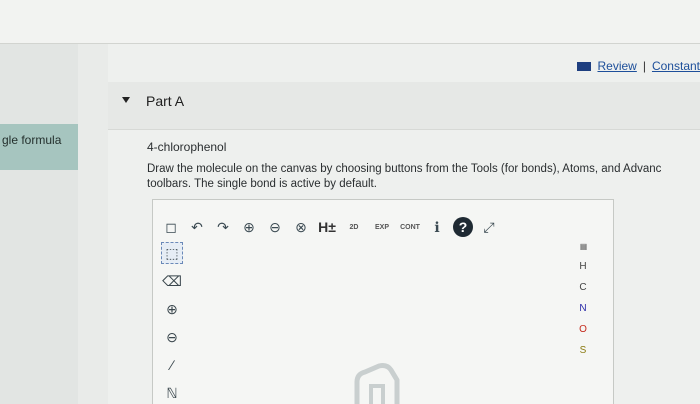 The image size is (700, 404). Describe the element at coordinates (584, 66) in the screenshot. I see `book-icon` at that location.